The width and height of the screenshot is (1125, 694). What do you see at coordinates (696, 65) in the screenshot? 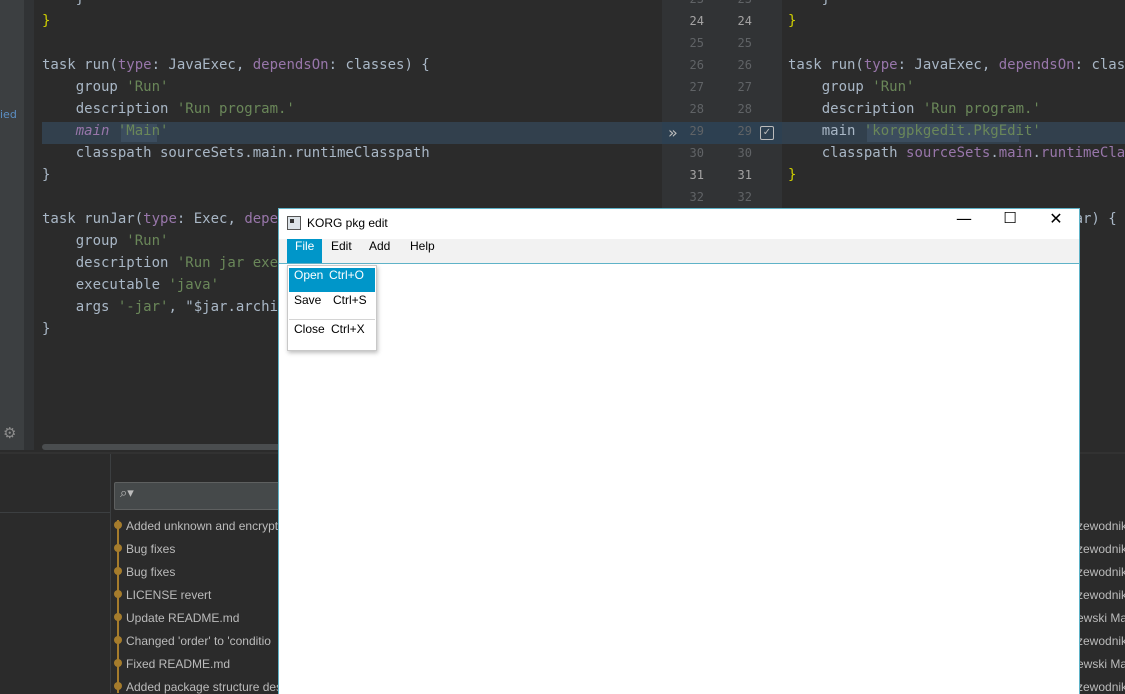
I see `line-number-left: 26` at bounding box center [696, 65].